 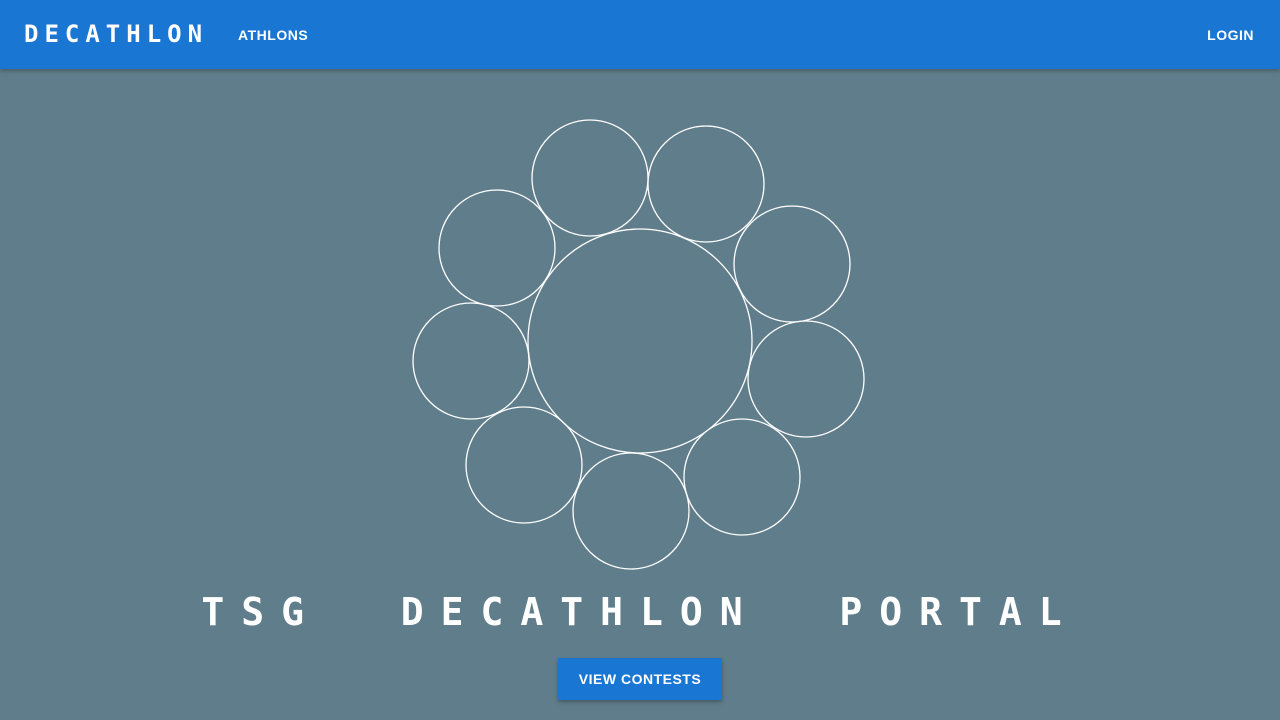 What do you see at coordinates (273, 35) in the screenshot?
I see `nav-athlons-button: ATHLONS` at bounding box center [273, 35].